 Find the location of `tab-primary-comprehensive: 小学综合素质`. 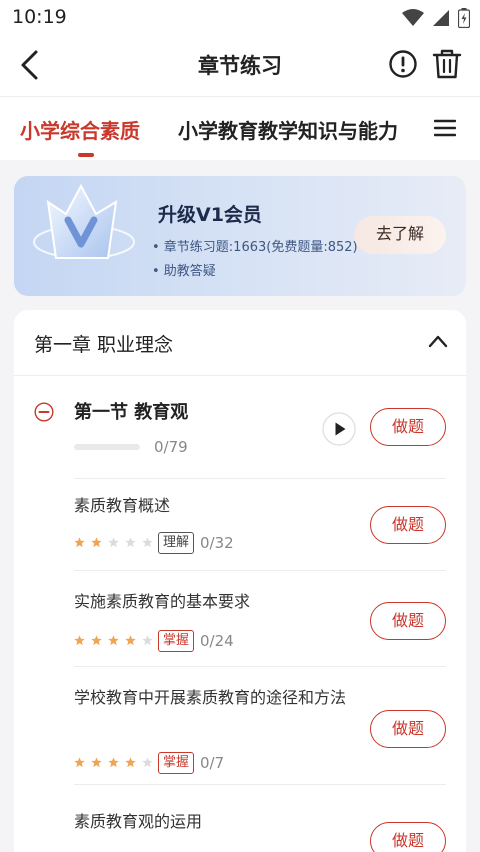

tab-primary-comprehensive: 小学综合素质 is located at coordinates (80, 129).